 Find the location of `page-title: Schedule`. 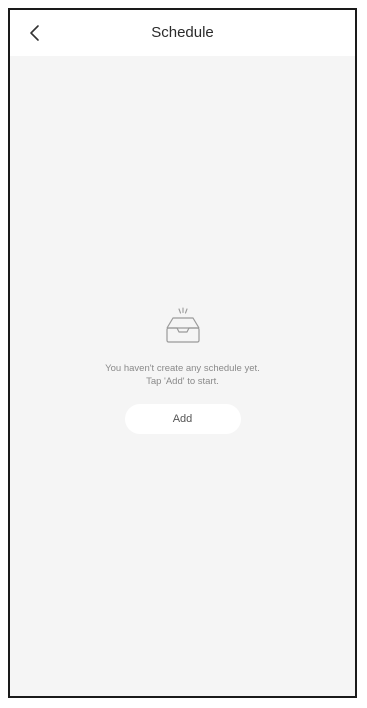

page-title: Schedule is located at coordinates (182, 32).